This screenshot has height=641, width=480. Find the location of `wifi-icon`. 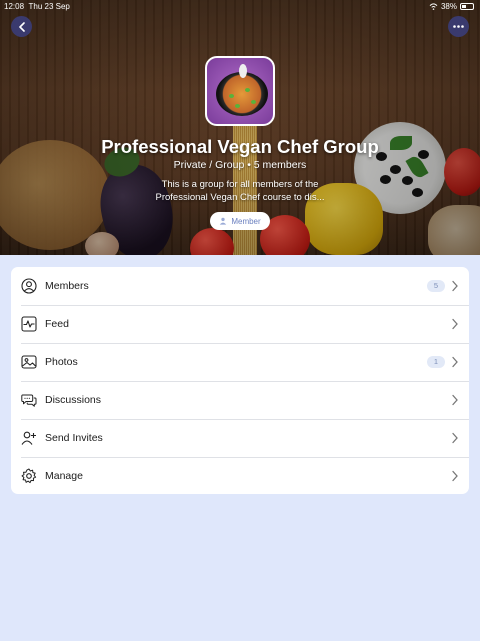

wifi-icon is located at coordinates (433, 6).